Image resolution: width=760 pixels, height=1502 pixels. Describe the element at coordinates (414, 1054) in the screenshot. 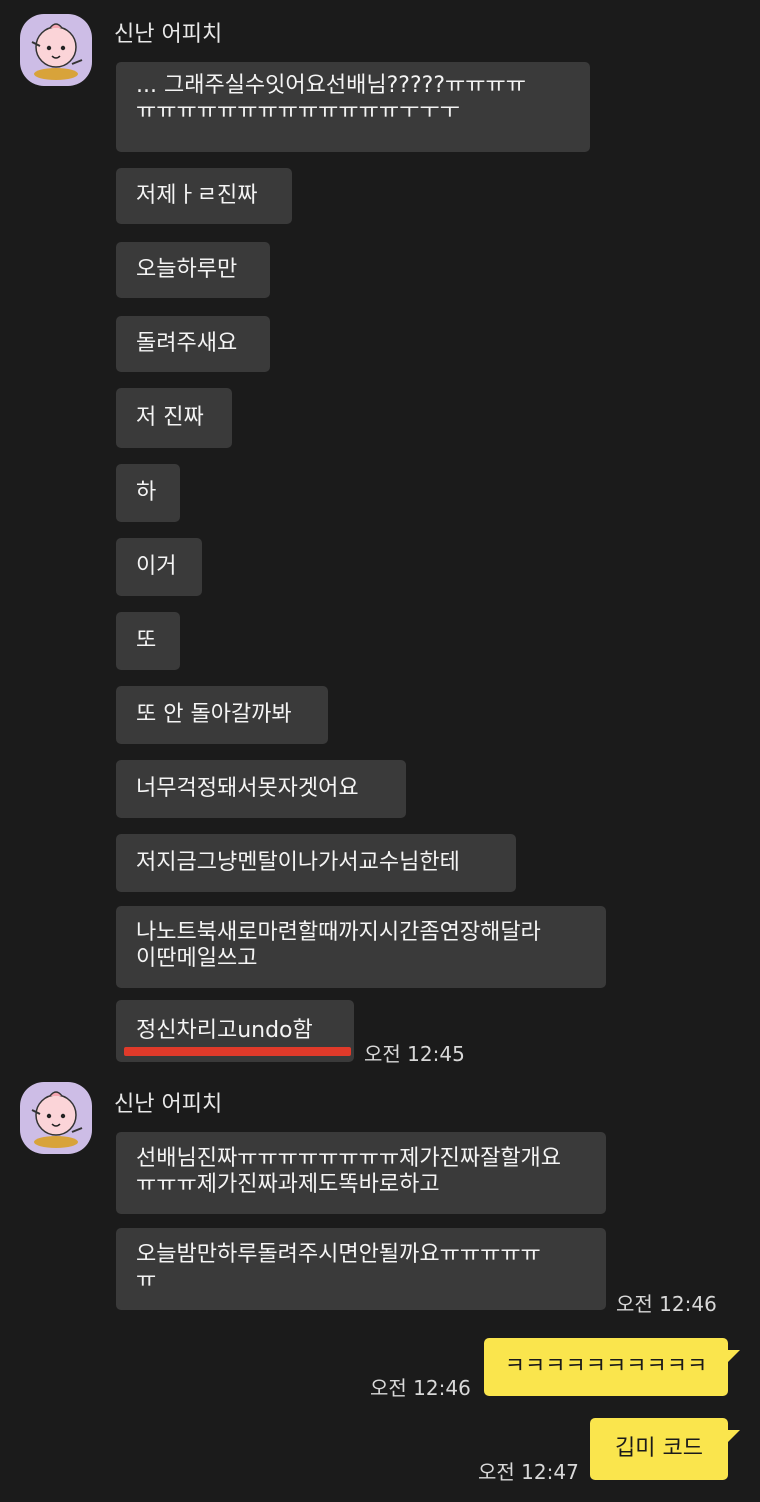

I see `message-timestamp: 오전 12:45` at that location.